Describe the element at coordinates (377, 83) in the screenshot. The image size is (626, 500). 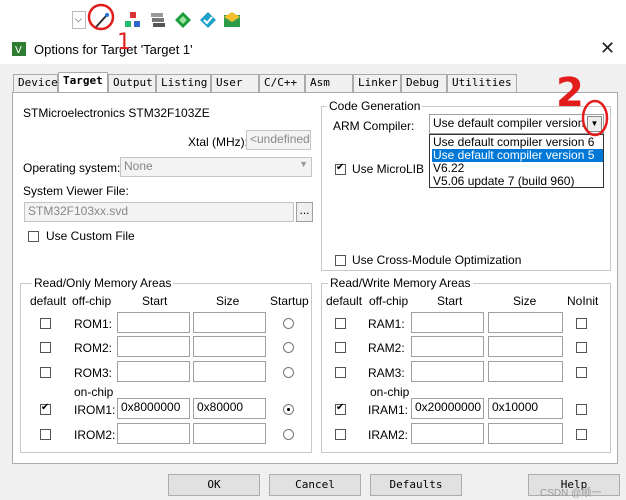
I see `tab-linker: Linker` at that location.